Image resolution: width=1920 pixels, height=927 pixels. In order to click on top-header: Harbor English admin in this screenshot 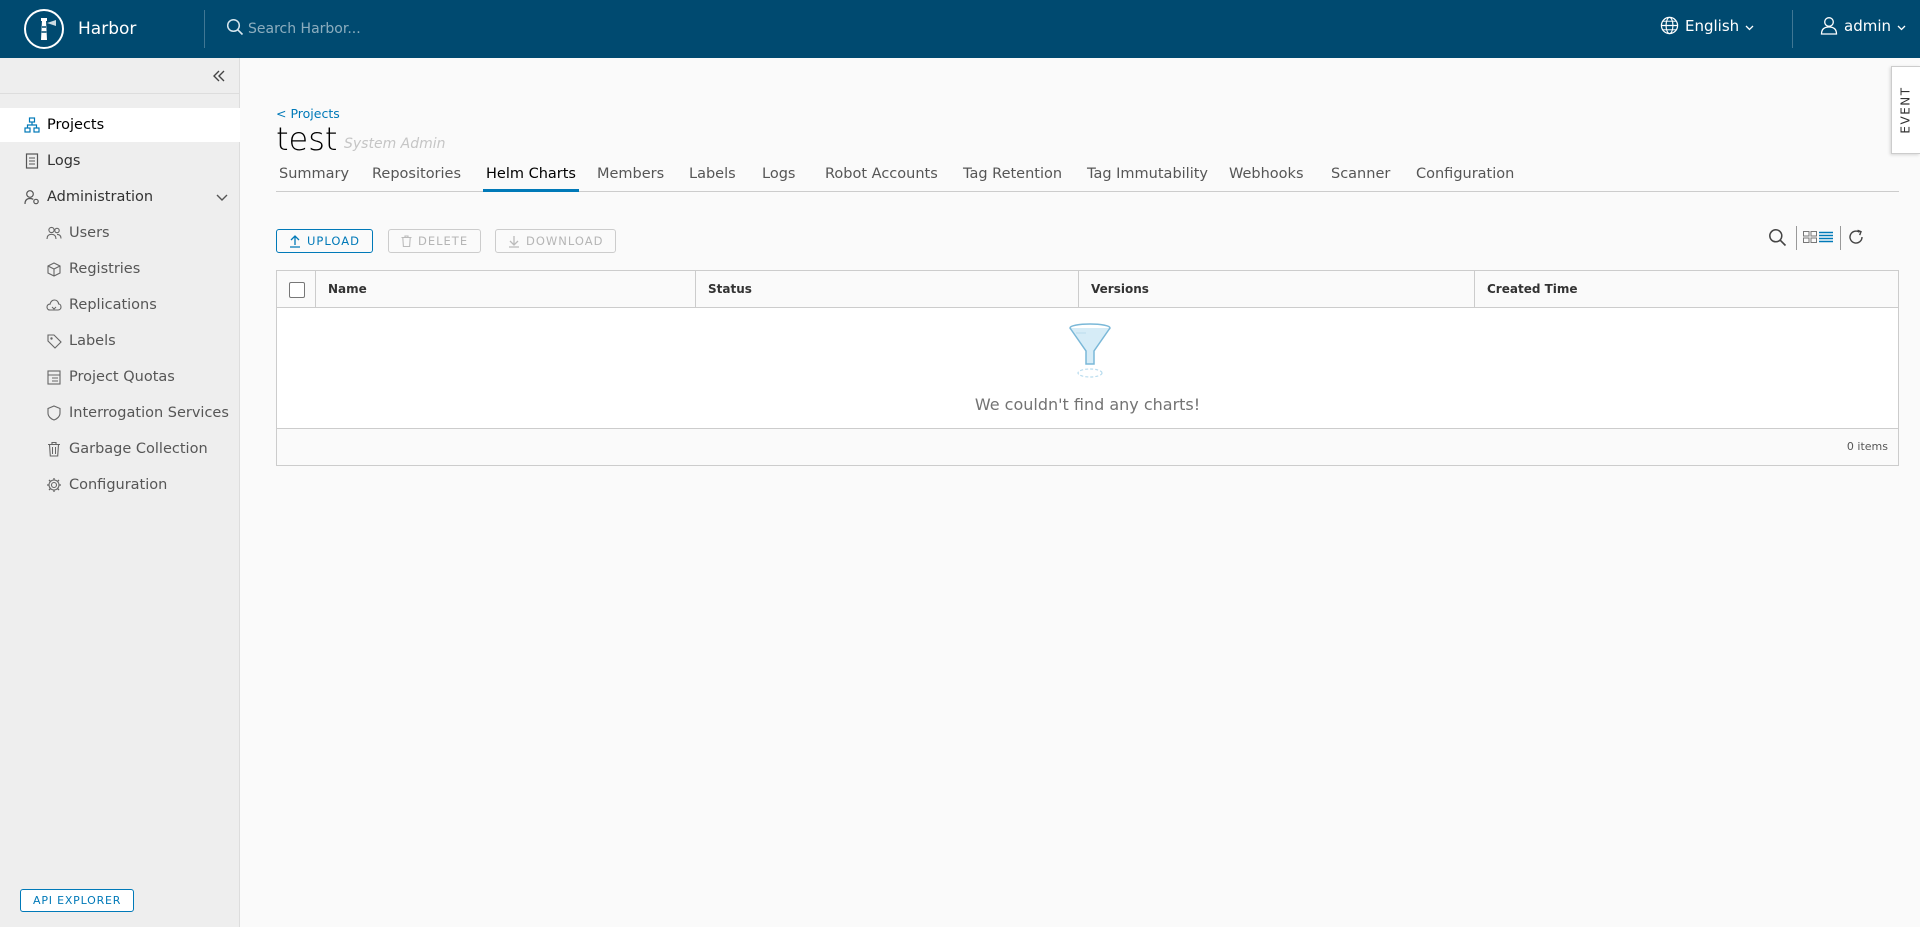, I will do `click(960, 29)`.